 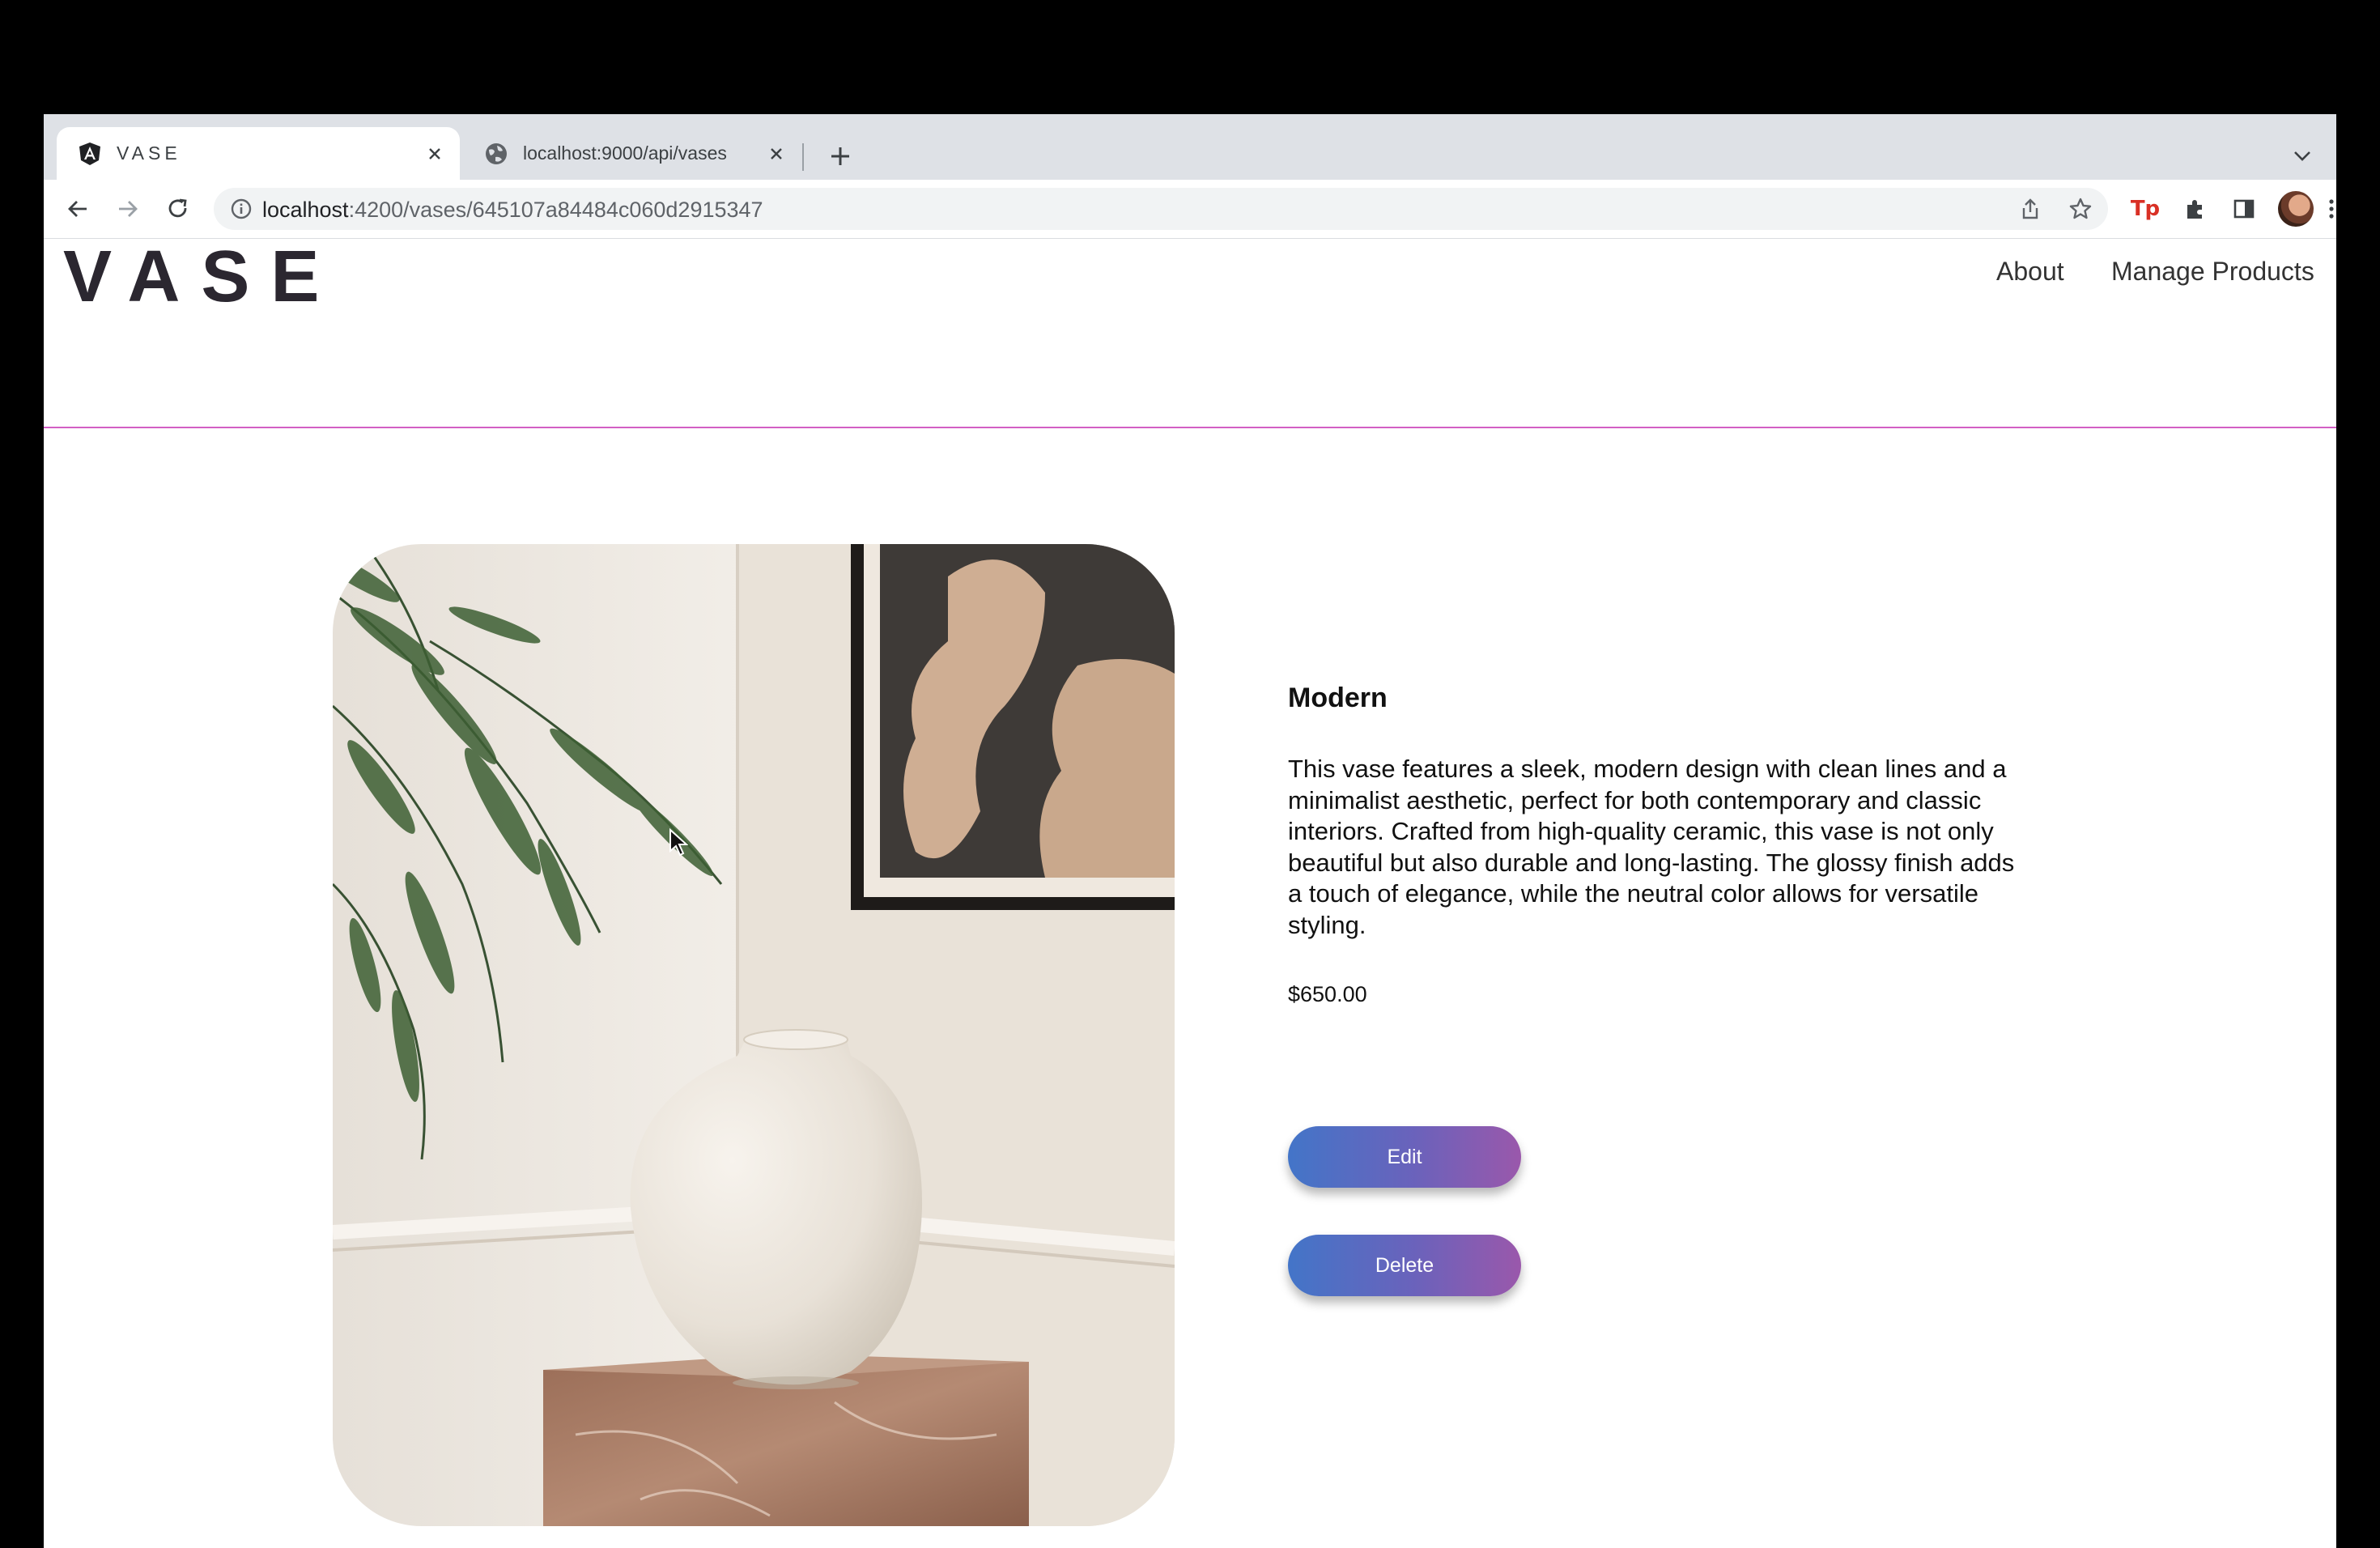 What do you see at coordinates (258, 153) in the screenshot?
I see `tab-vase: VASE` at bounding box center [258, 153].